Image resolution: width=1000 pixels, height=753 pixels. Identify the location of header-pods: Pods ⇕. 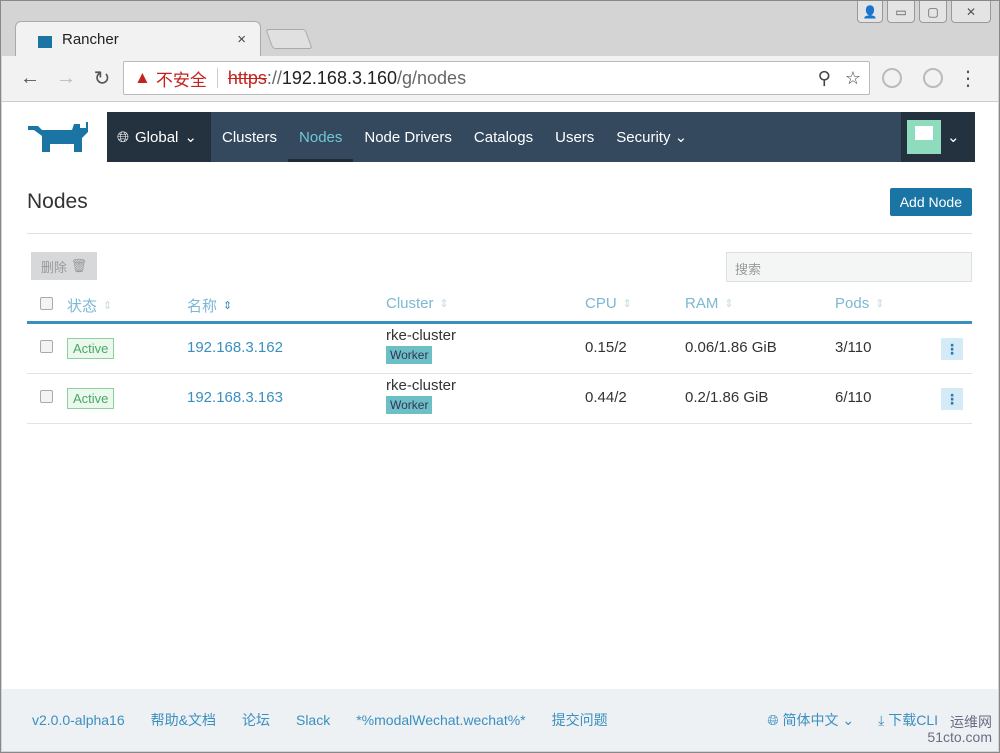
(859, 303).